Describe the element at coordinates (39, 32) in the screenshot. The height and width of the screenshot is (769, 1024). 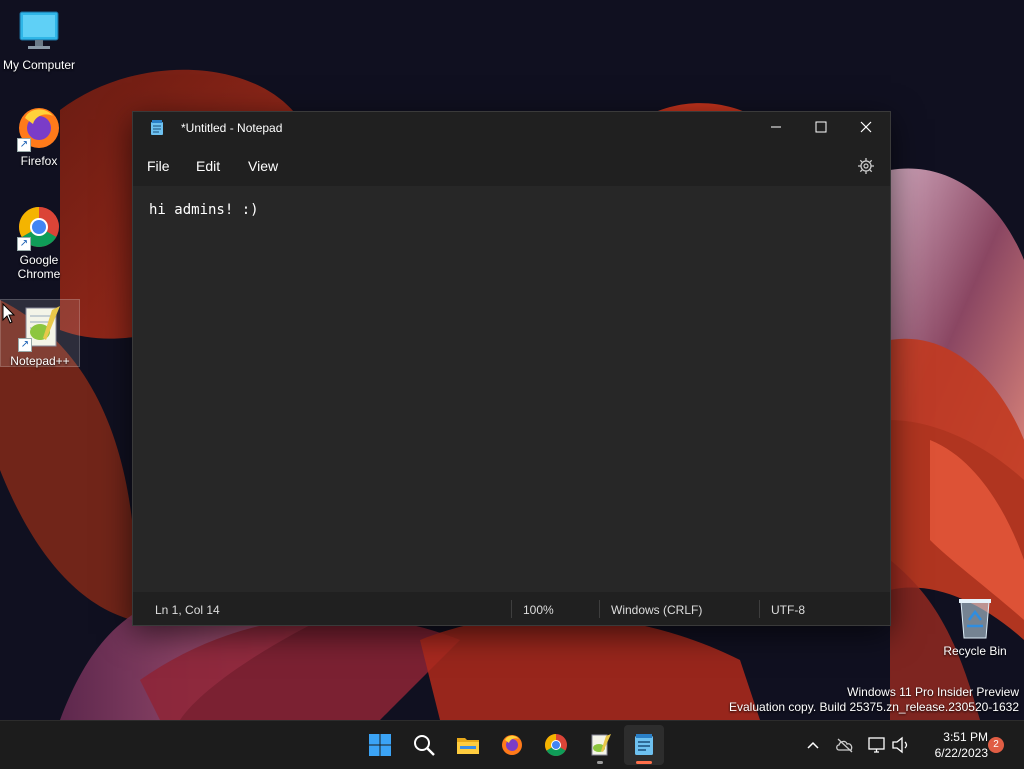
I see `computer-icon` at that location.